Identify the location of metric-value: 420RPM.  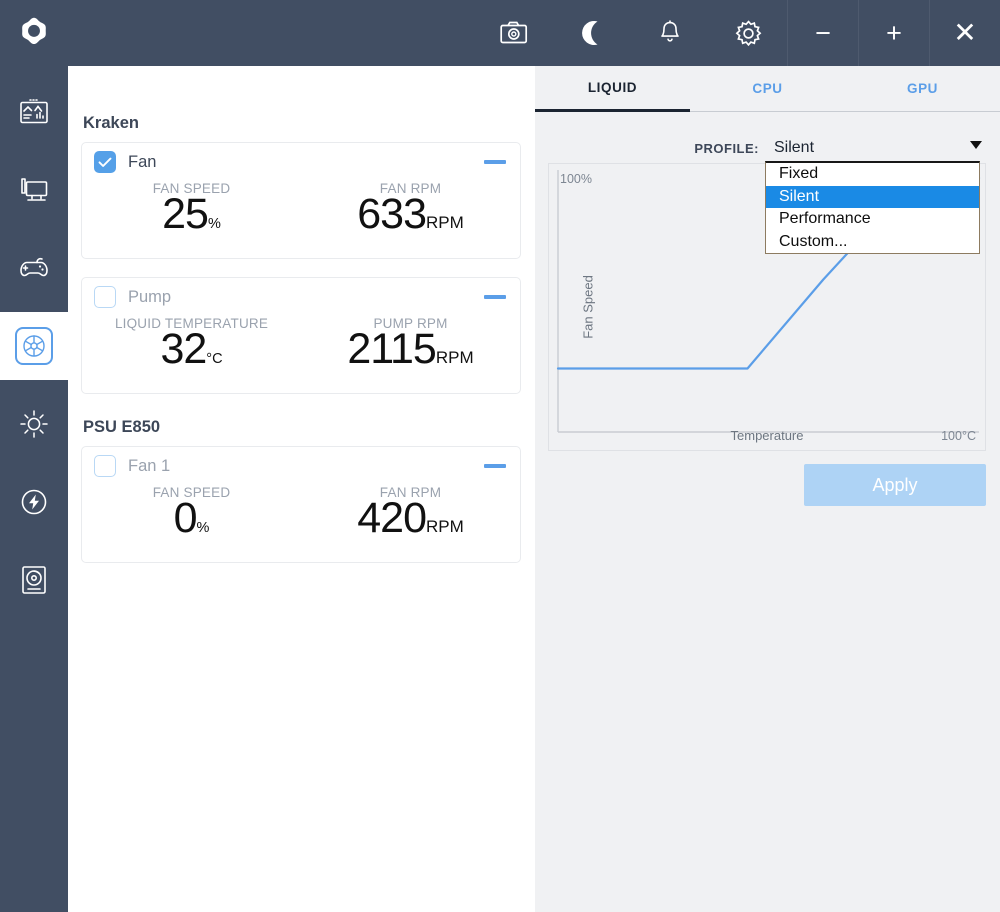
(410, 518).